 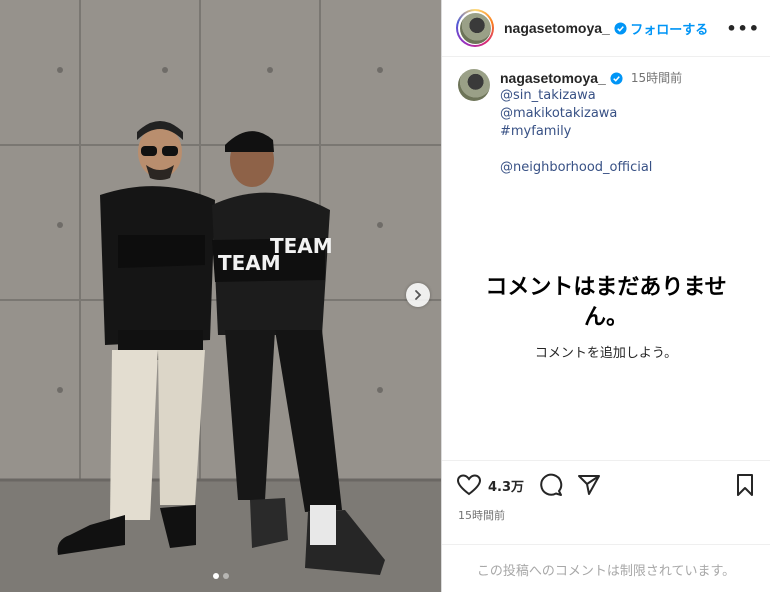 I want to click on share-icon, so click(x=589, y=485).